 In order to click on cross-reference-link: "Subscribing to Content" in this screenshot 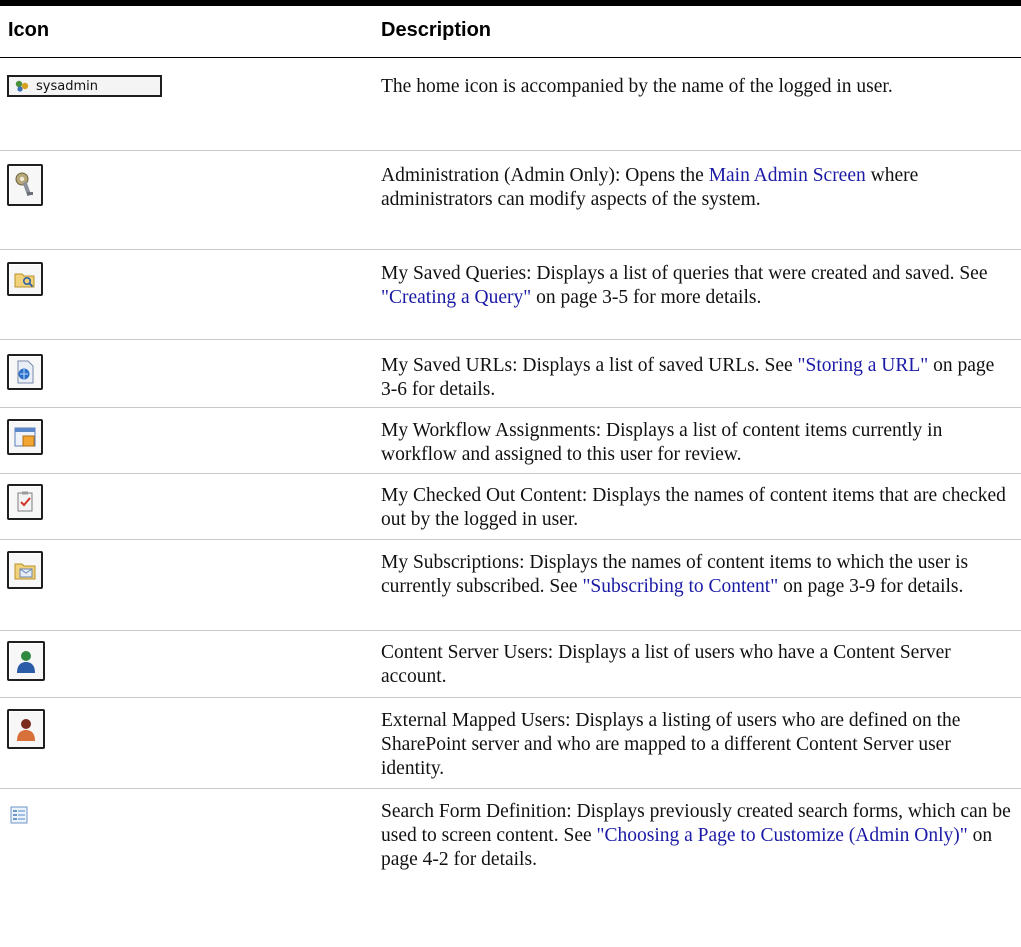, I will do `click(680, 586)`.